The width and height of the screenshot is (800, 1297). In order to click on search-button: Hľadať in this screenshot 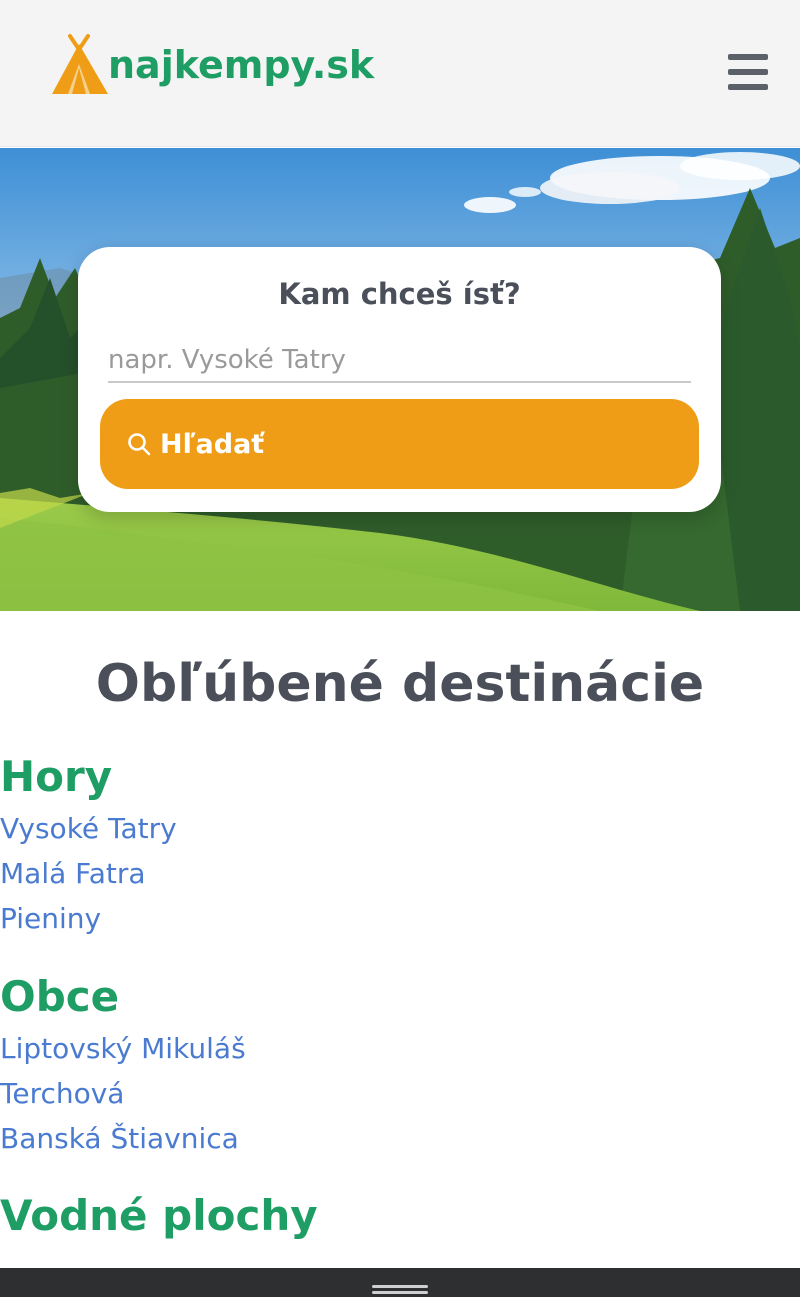, I will do `click(399, 444)`.